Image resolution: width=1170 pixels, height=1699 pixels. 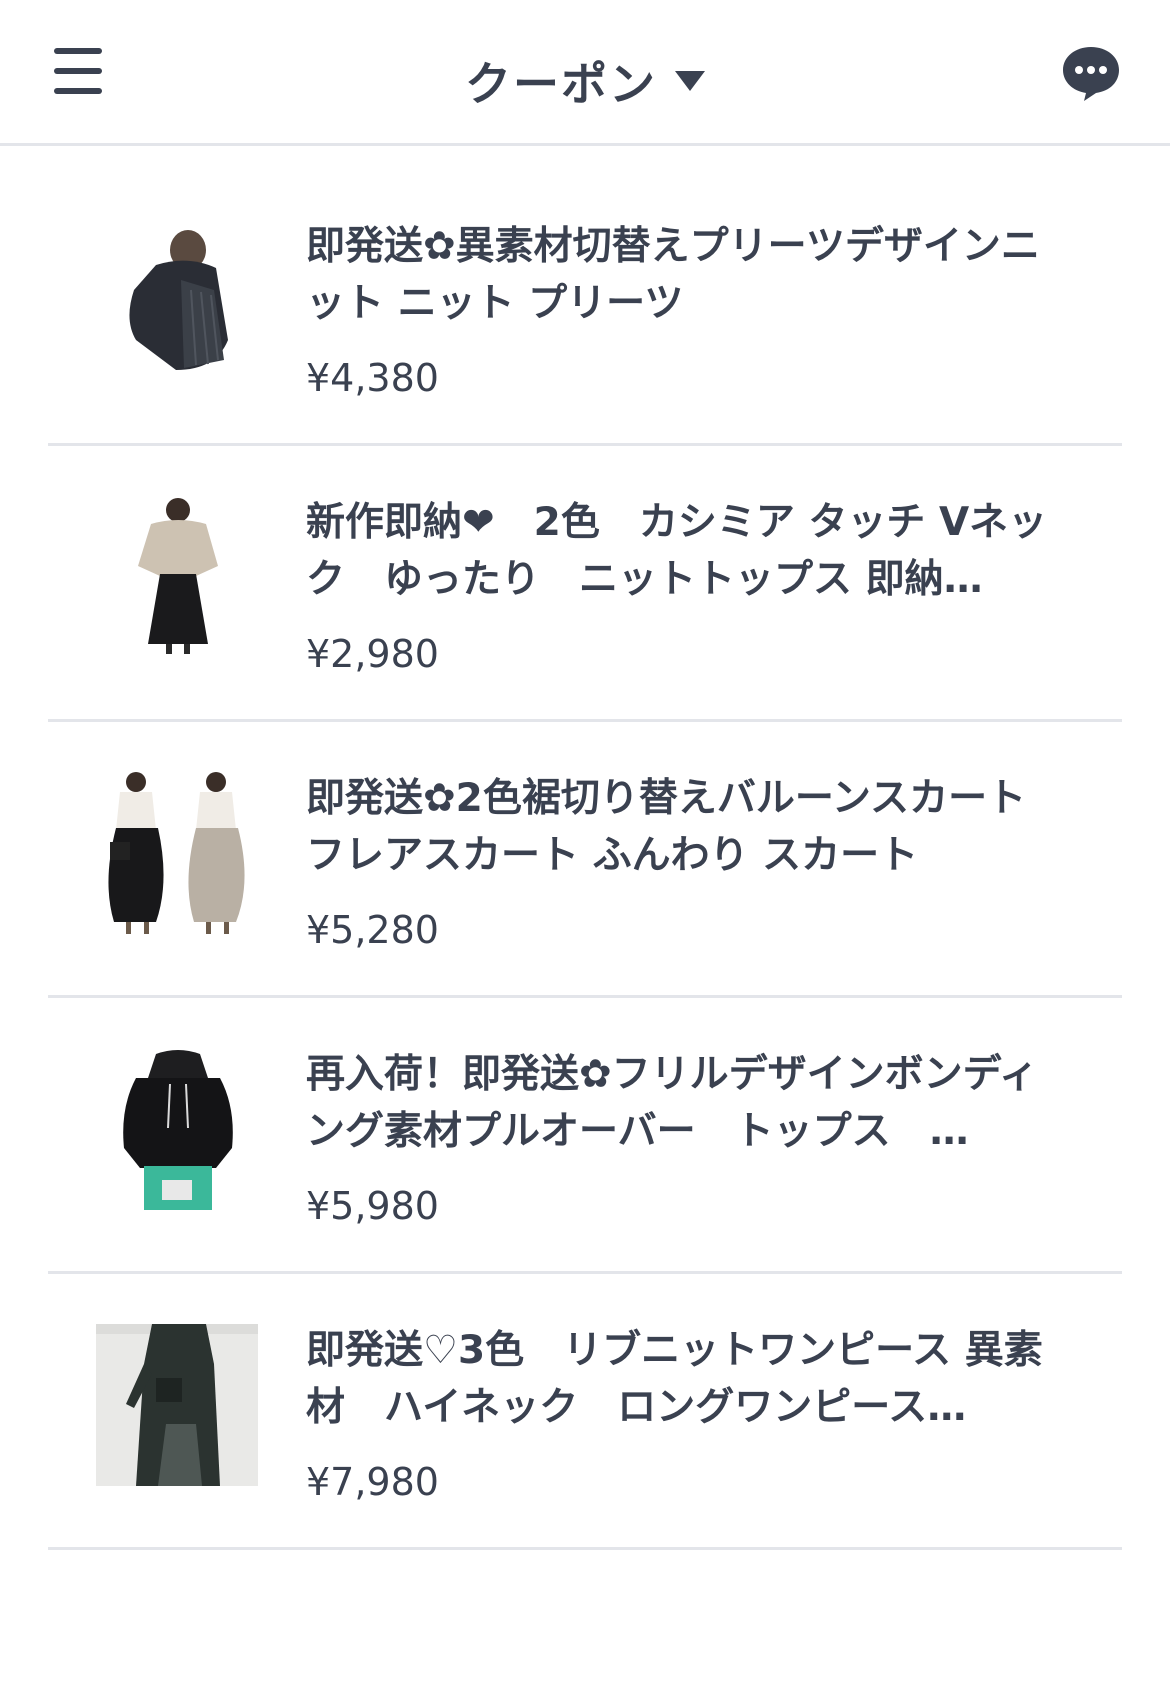 What do you see at coordinates (177, 577) in the screenshot?
I see `beige-knit-black-skirt-image` at bounding box center [177, 577].